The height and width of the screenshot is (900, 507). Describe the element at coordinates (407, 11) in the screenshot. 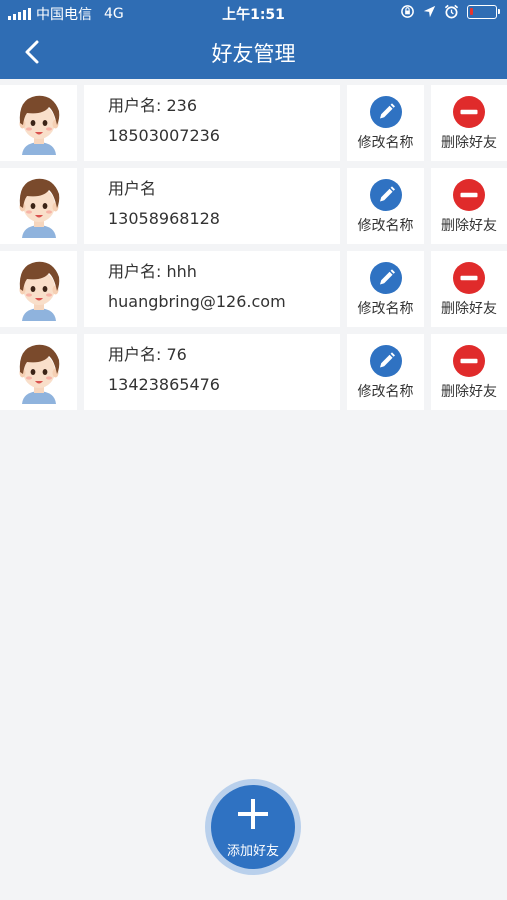

I see `orientation-lock-icon` at that location.